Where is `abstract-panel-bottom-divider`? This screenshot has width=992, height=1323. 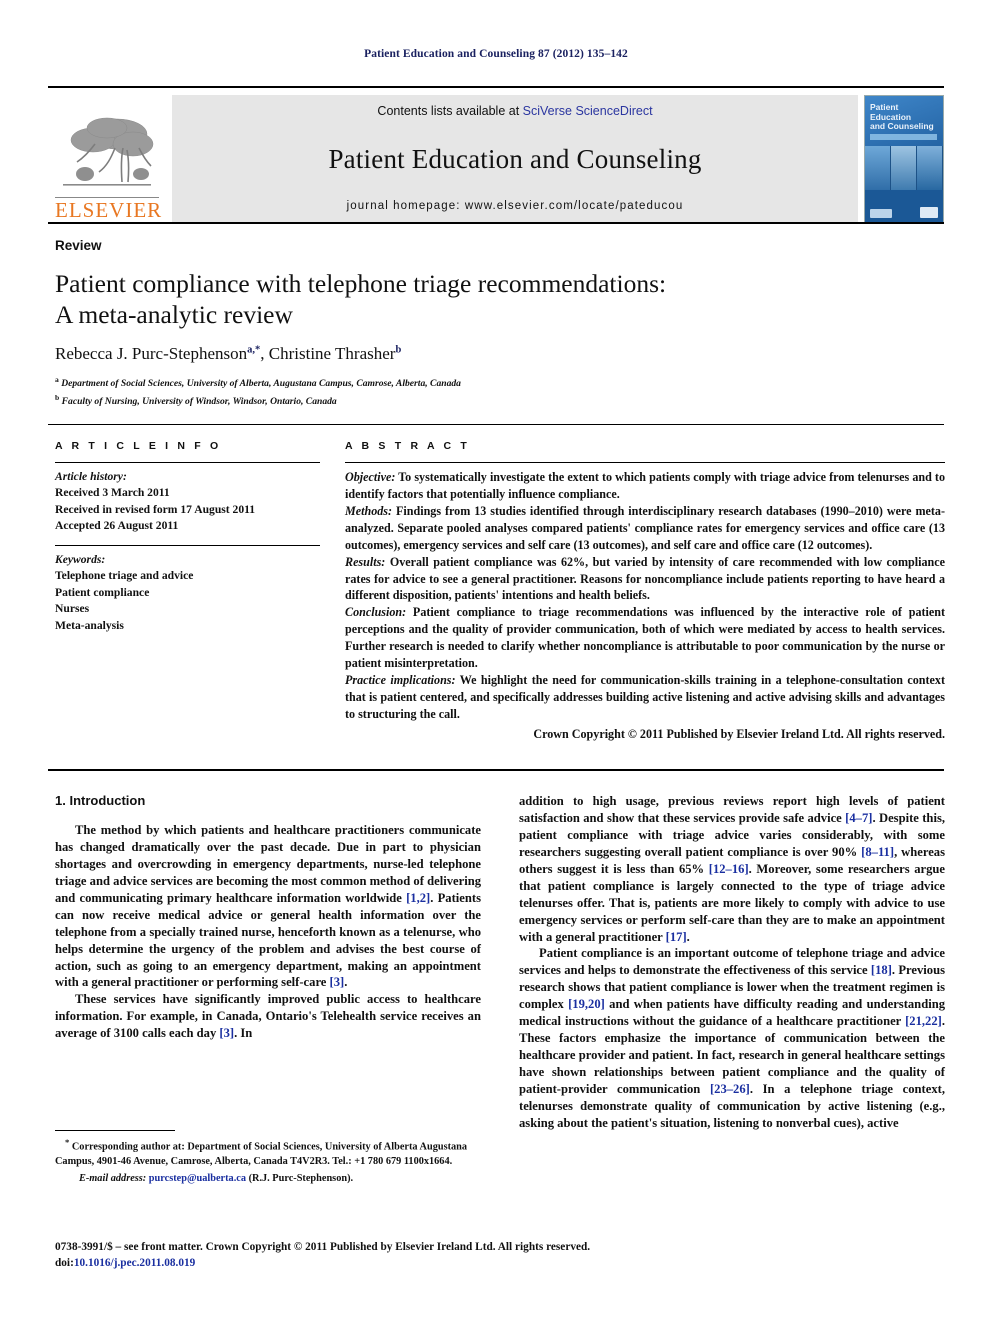 abstract-panel-bottom-divider is located at coordinates (496, 770).